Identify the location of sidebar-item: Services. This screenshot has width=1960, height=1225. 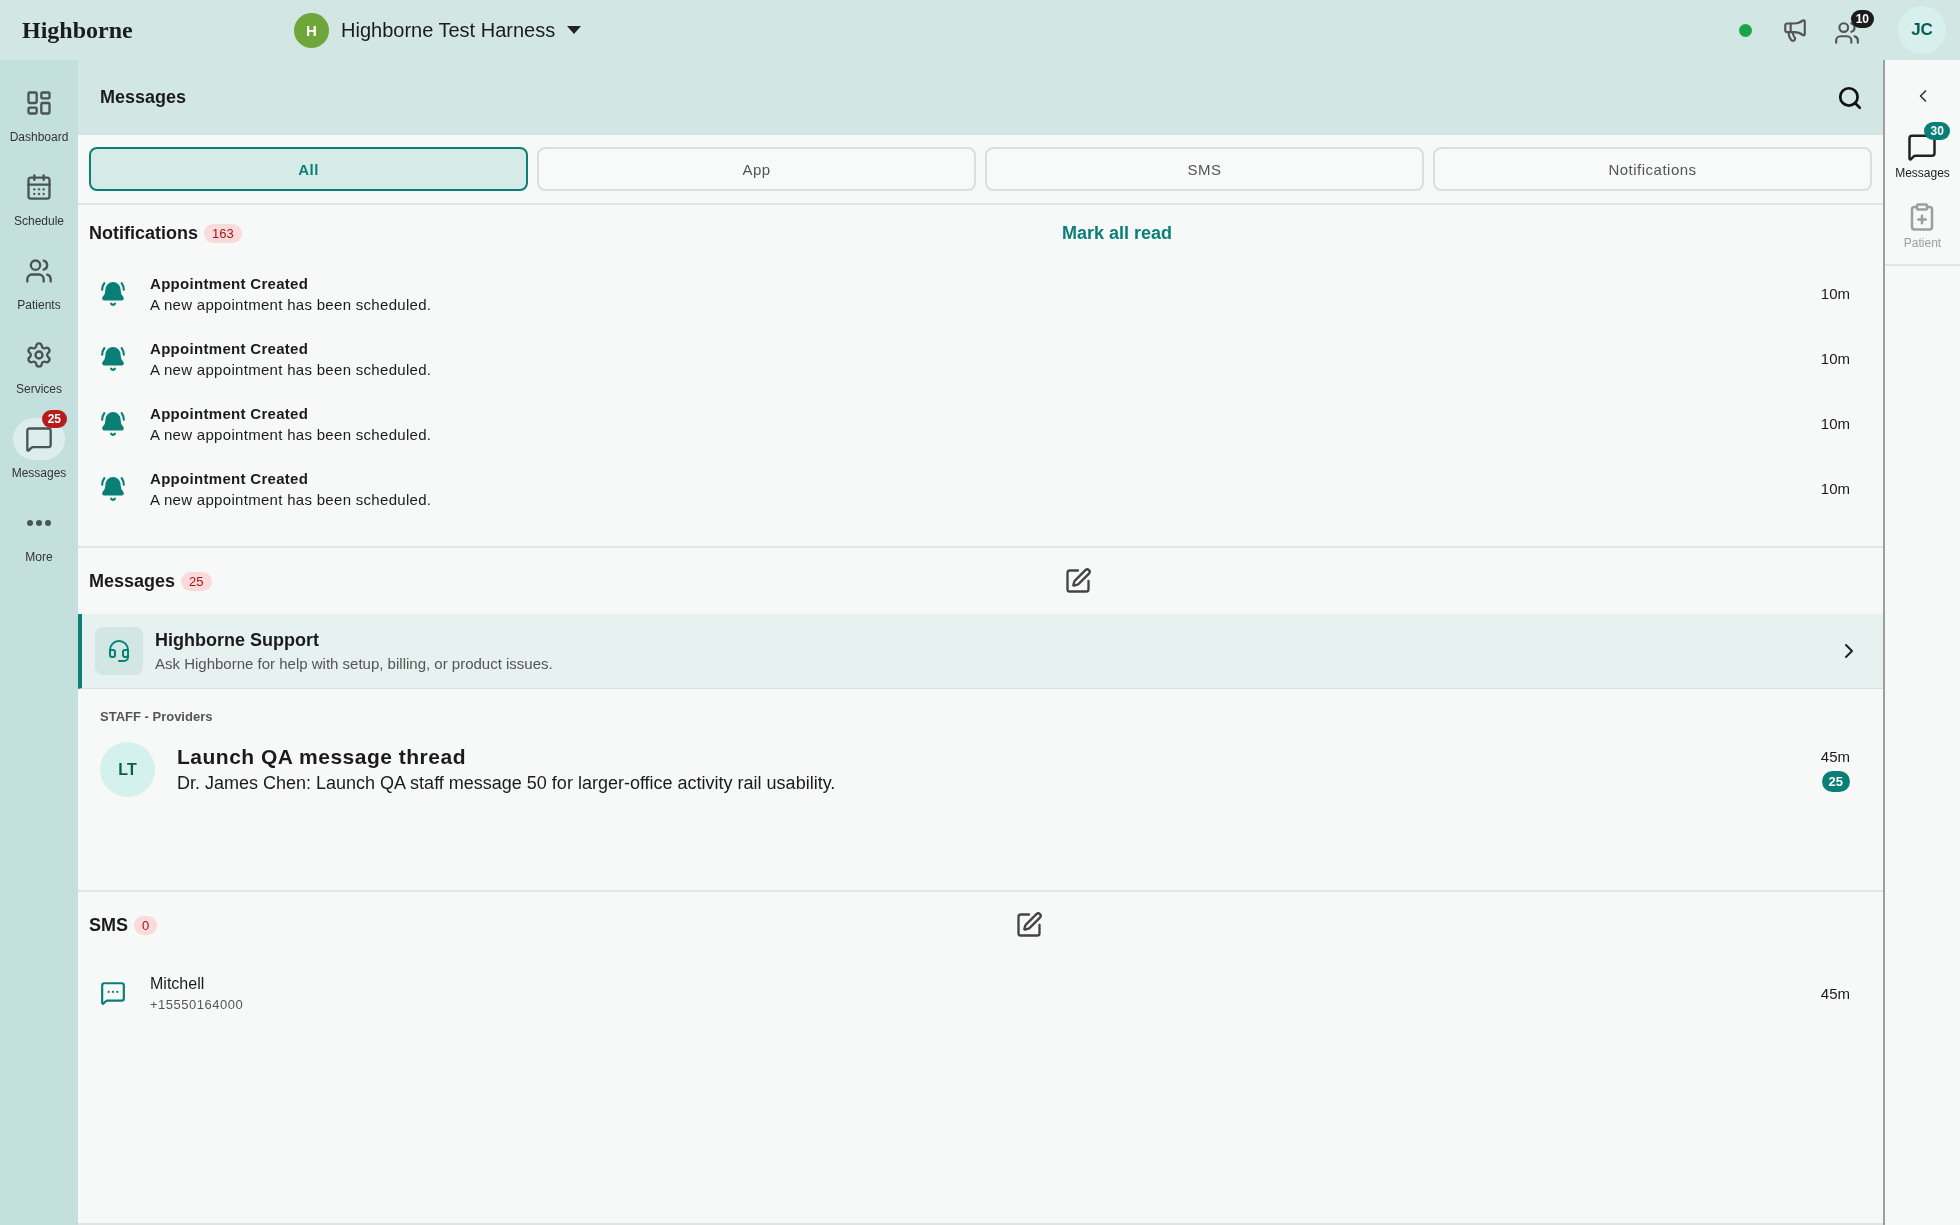
(39, 361).